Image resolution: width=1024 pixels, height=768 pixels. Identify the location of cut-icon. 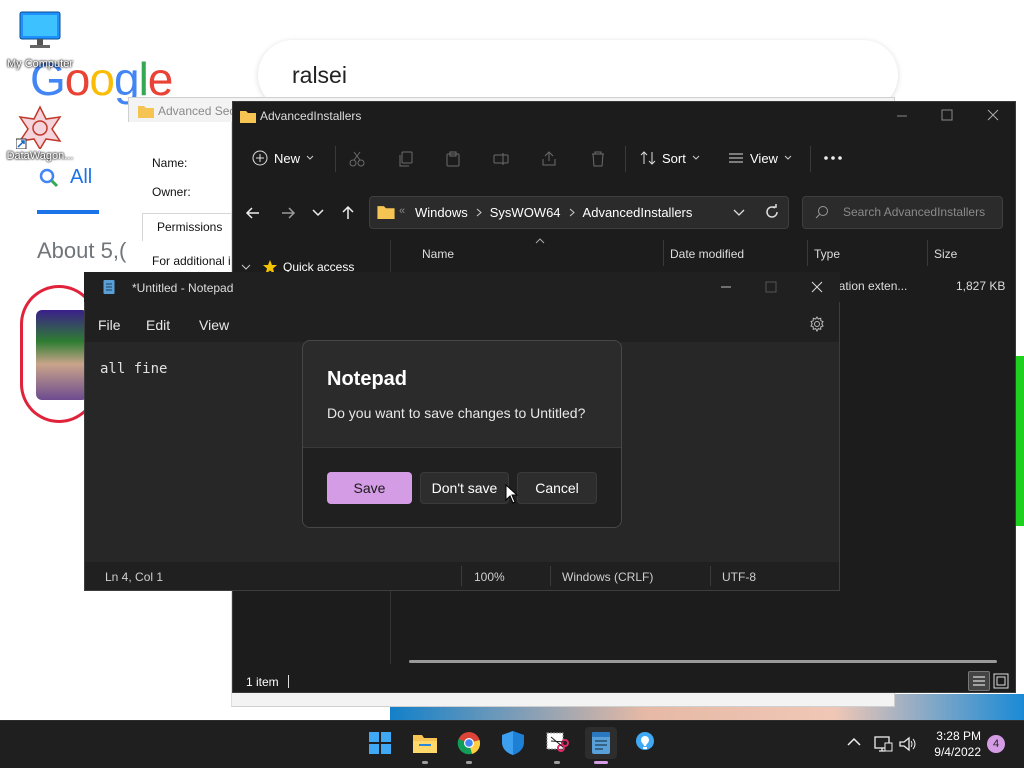
(357, 159).